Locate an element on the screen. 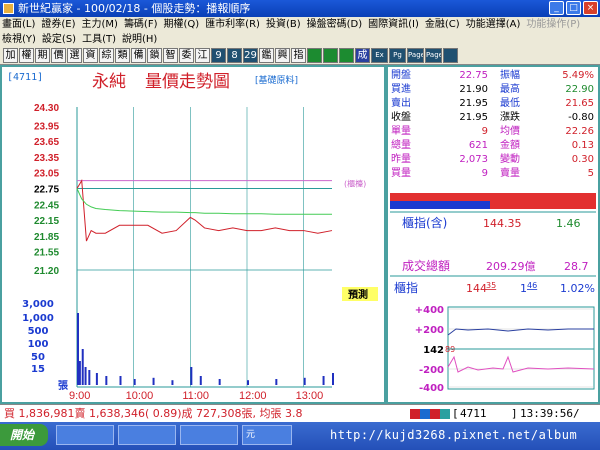 The height and width of the screenshot is (450, 600). toolbar-button-9: 鎖 is located at coordinates (154, 55).